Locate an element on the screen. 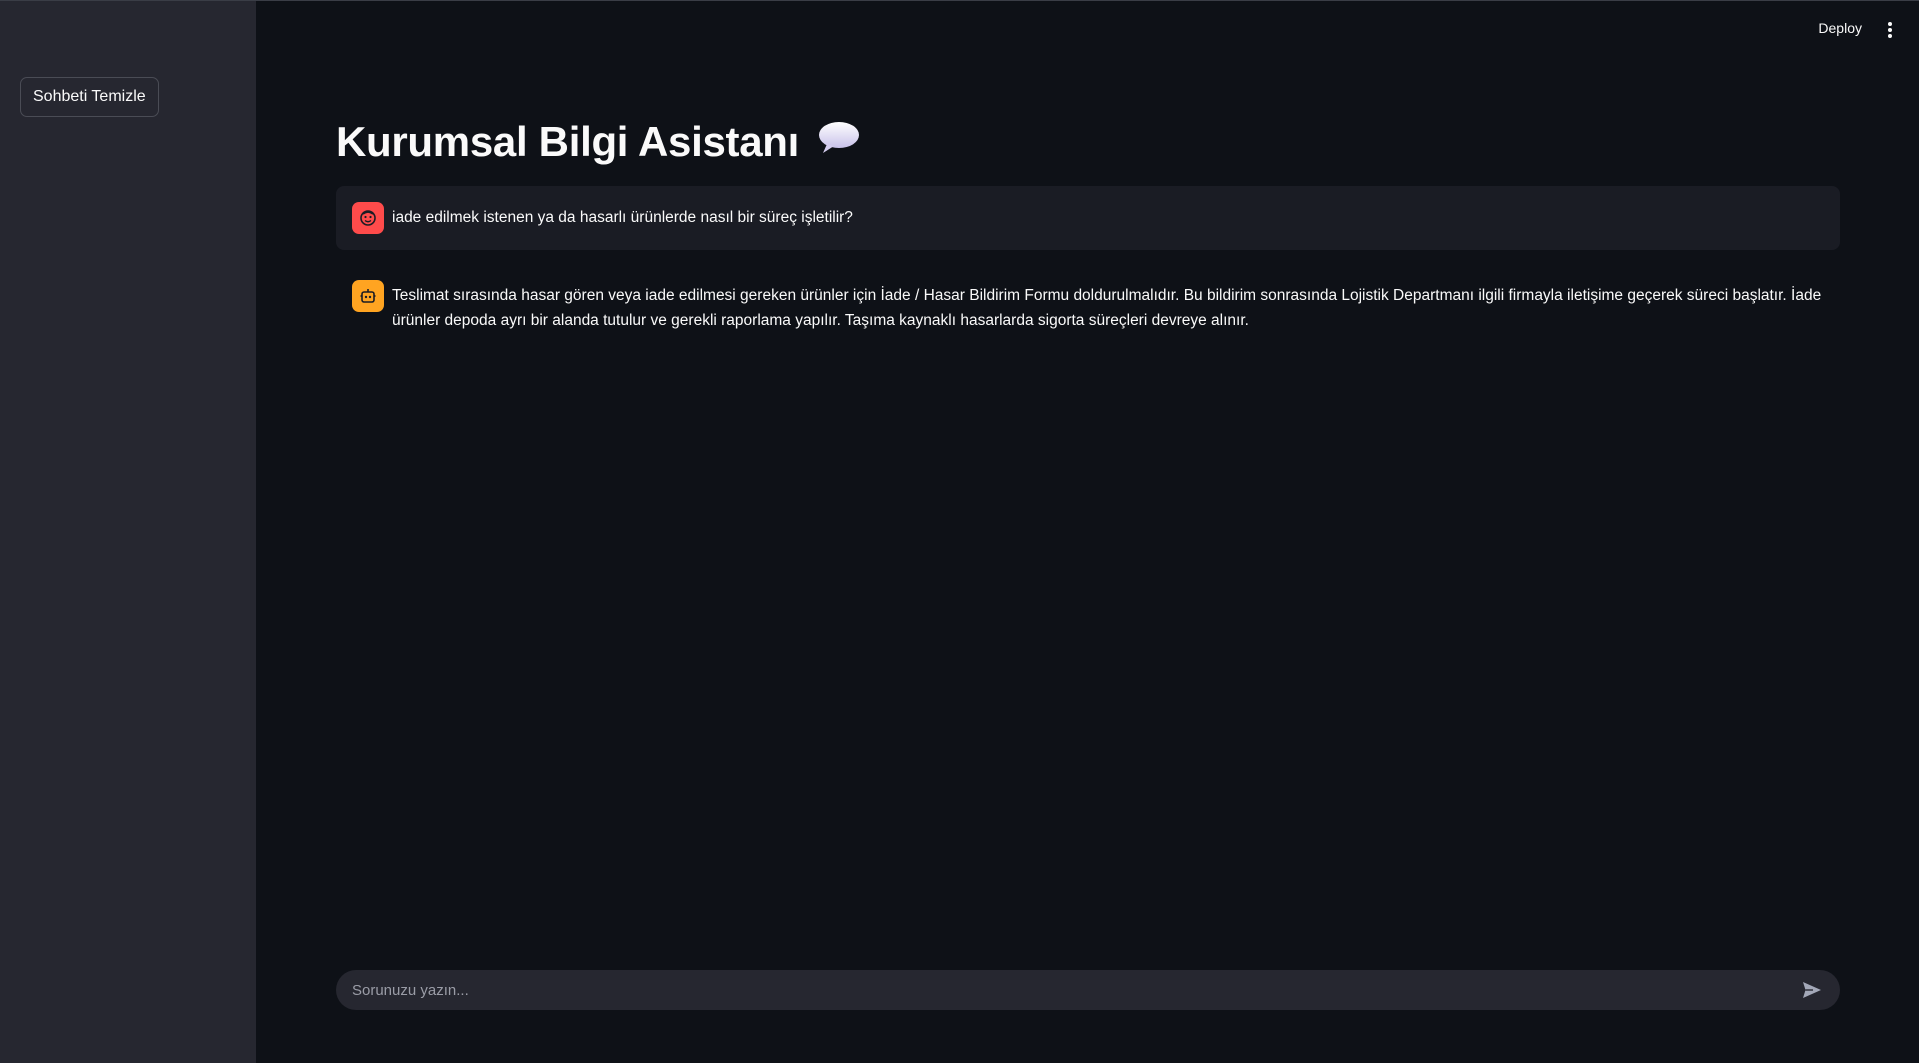 Image resolution: width=1919 pixels, height=1063 pixels. robot-icon is located at coordinates (368, 296).